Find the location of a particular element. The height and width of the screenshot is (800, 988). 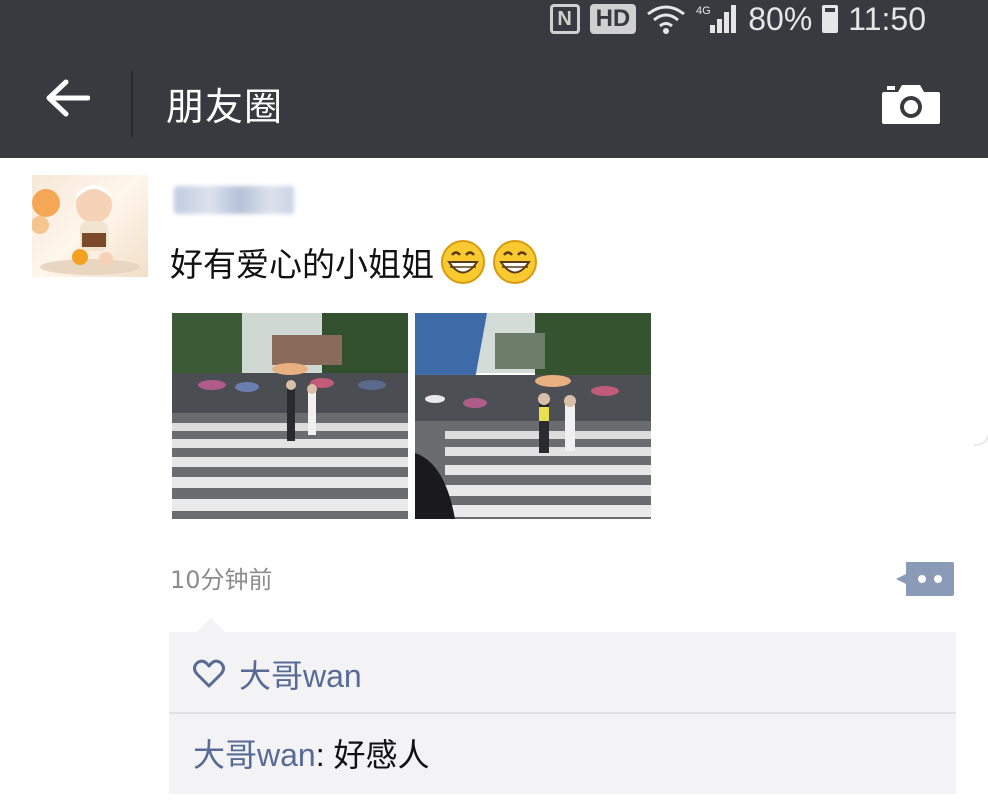

comment-item: 大哥wan: 好感人 is located at coordinates (311, 753).